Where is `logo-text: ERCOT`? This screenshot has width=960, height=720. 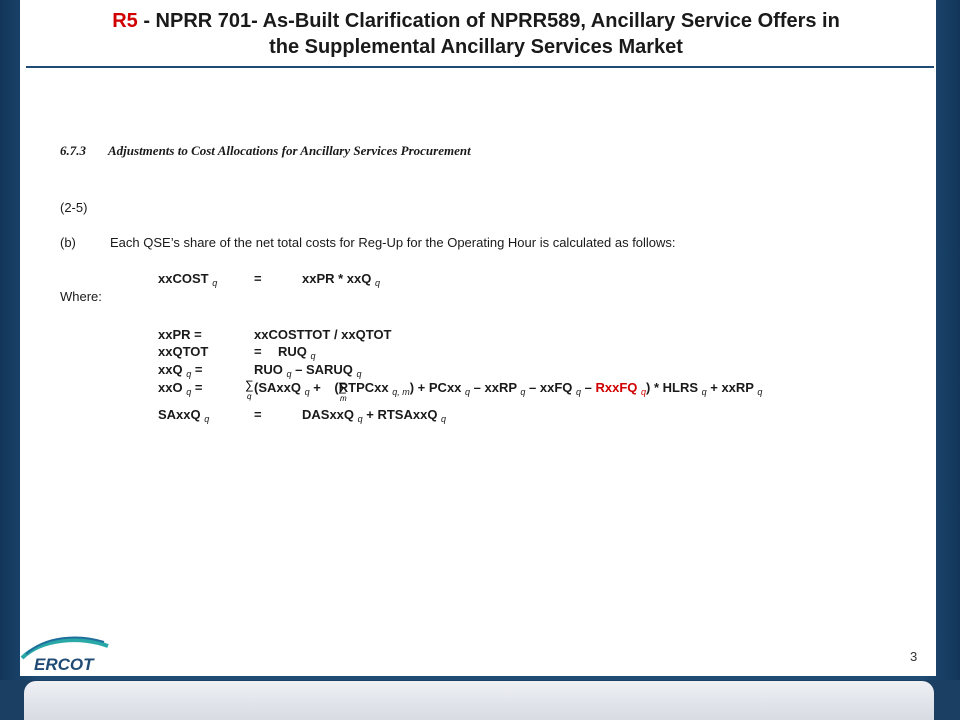
logo-text: ERCOT is located at coordinates (64, 664).